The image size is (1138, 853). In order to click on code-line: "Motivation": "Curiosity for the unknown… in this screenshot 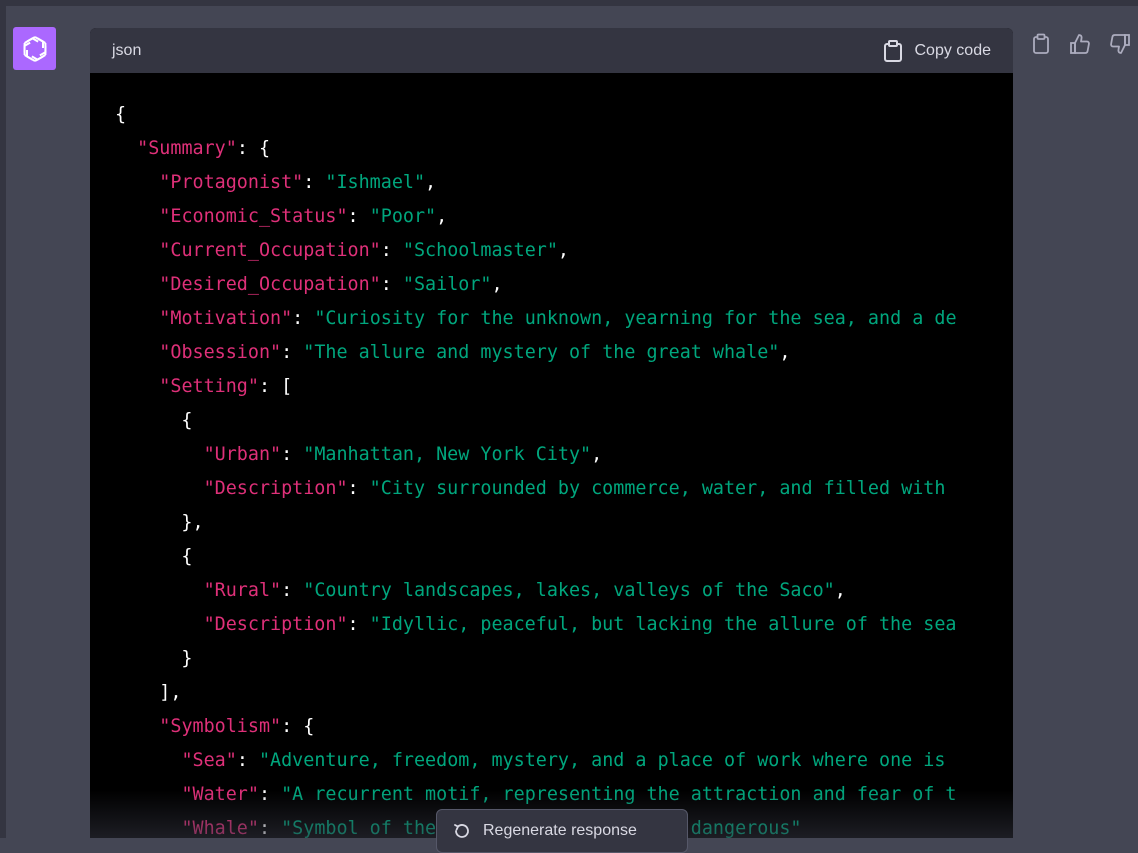, I will do `click(564, 319)`.